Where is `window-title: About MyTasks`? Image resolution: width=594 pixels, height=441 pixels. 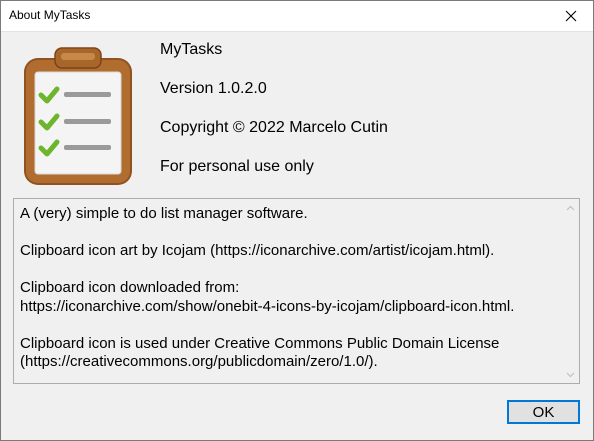
window-title: About MyTasks is located at coordinates (50, 15).